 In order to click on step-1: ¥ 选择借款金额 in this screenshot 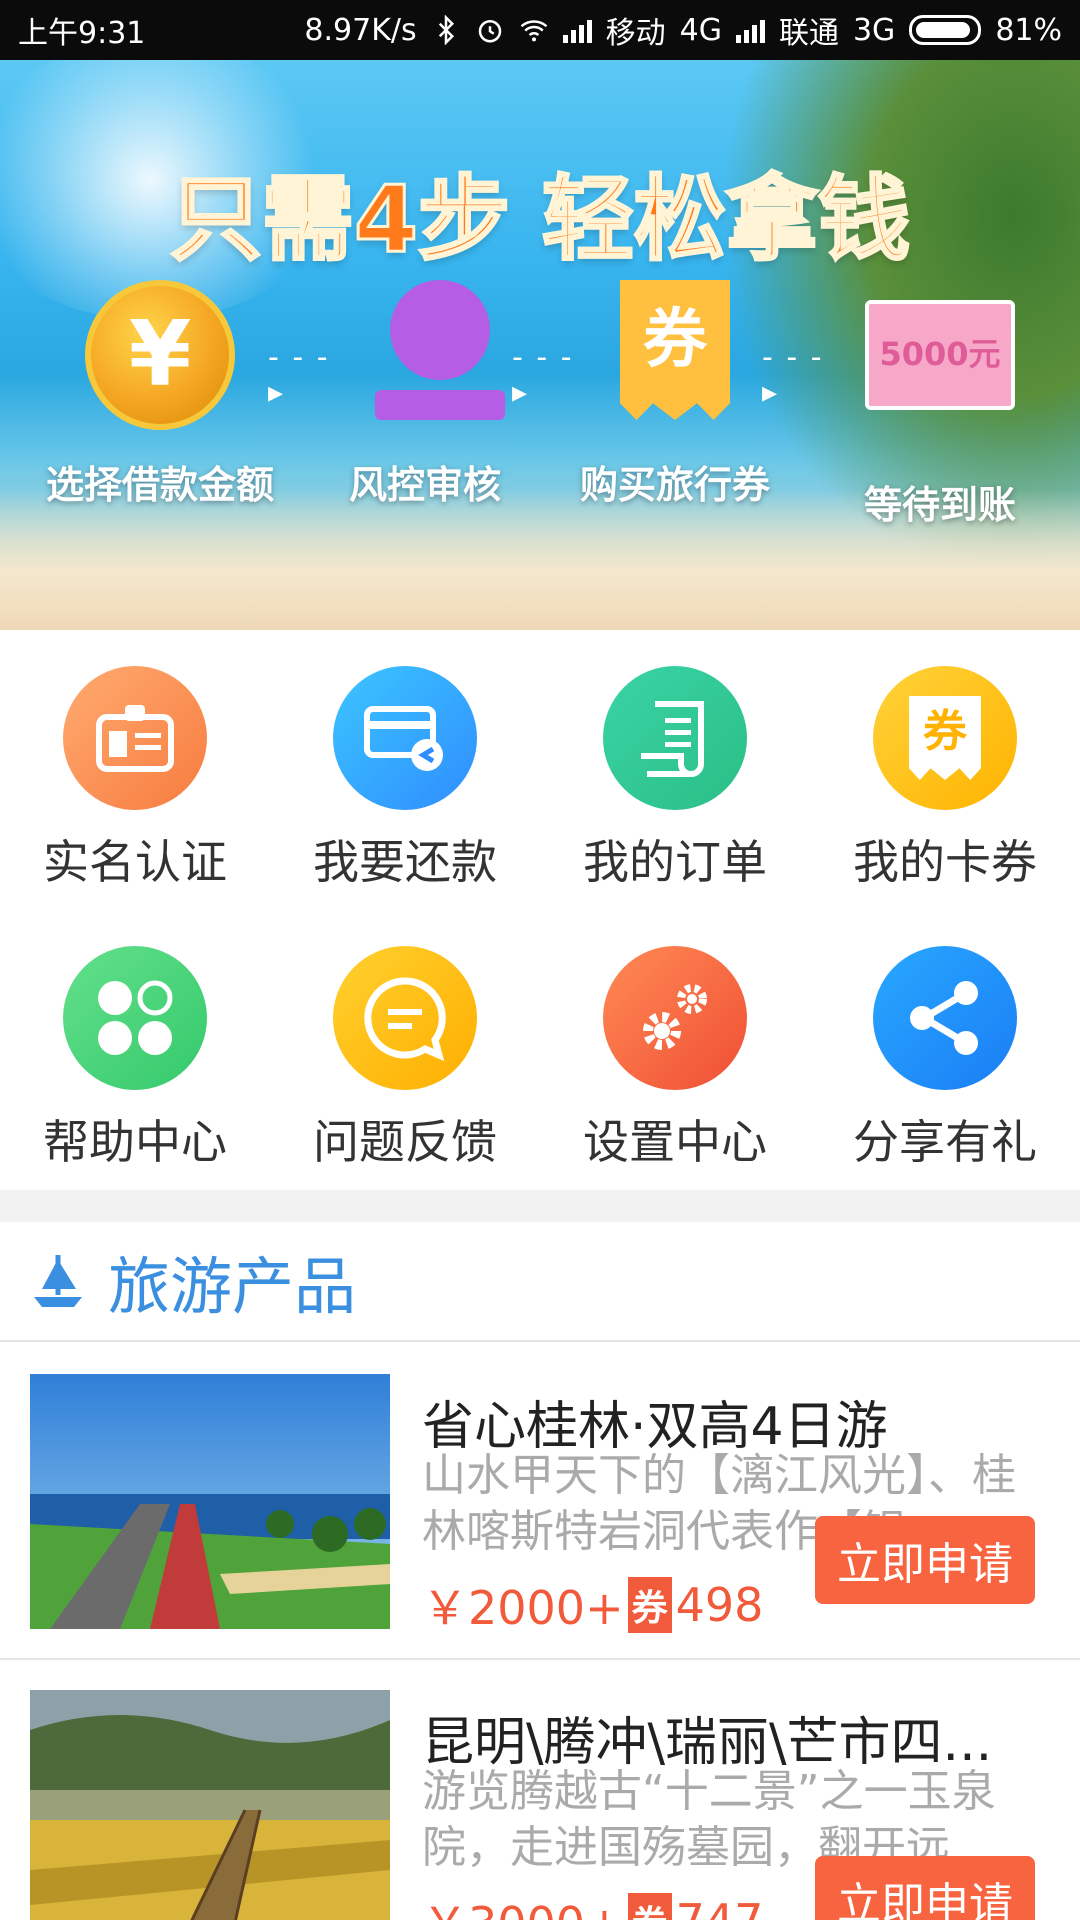, I will do `click(160, 394)`.